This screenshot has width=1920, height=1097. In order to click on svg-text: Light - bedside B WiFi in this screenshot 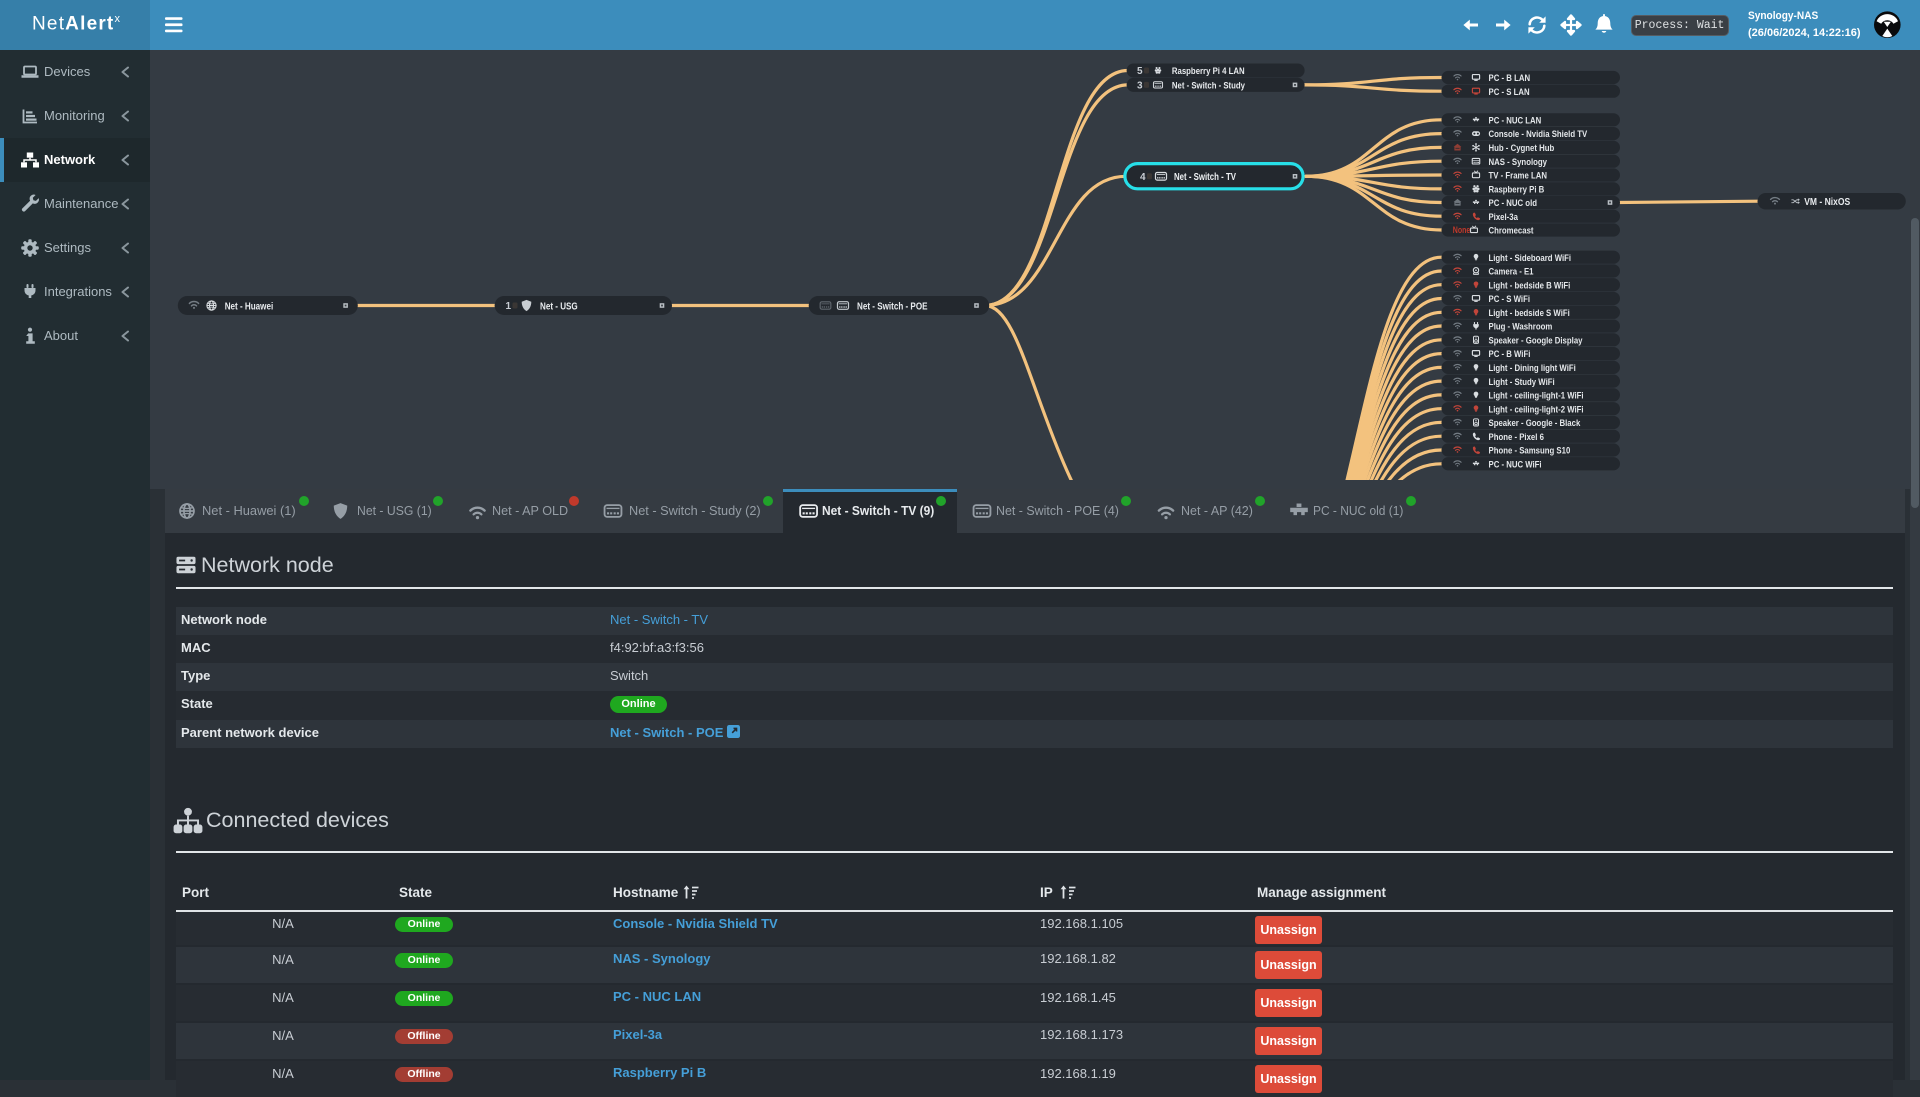, I will do `click(1530, 285)`.